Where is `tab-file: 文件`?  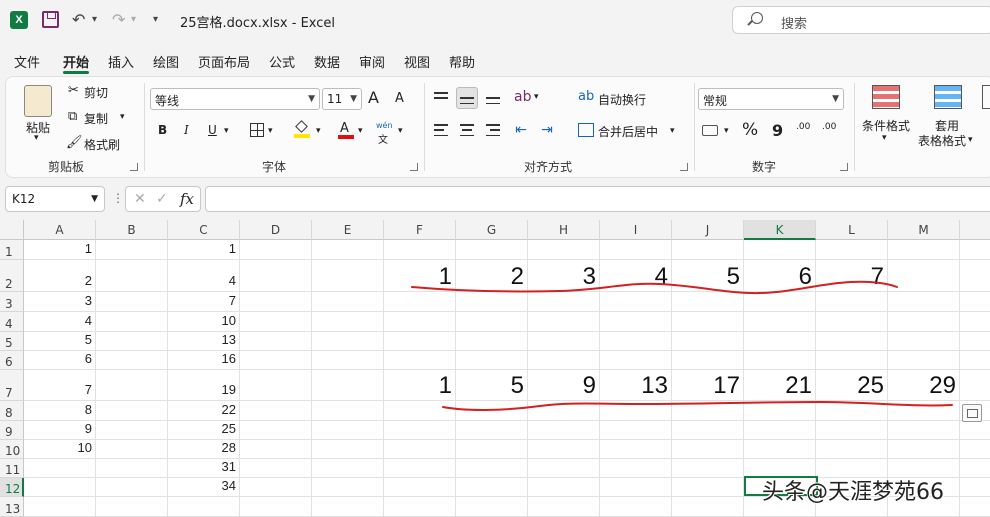 tab-file: 文件 is located at coordinates (27, 61).